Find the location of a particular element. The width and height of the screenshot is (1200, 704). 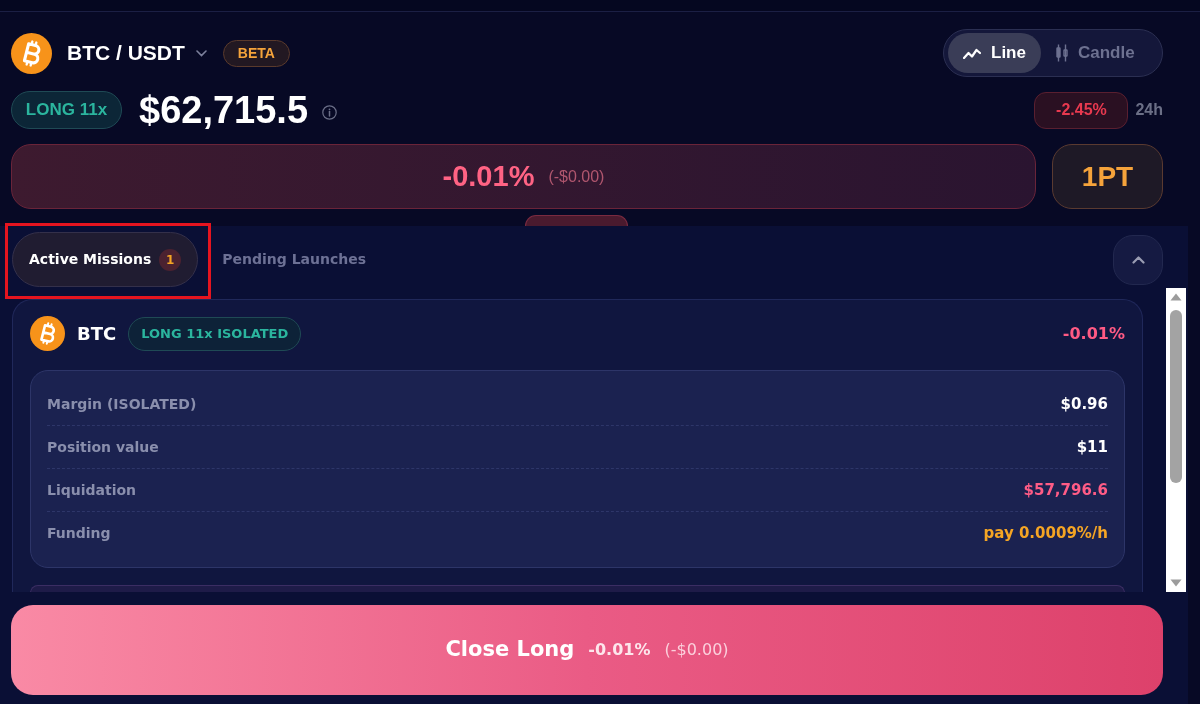

scroll-up-arrow-icon is located at coordinates (1176, 297).